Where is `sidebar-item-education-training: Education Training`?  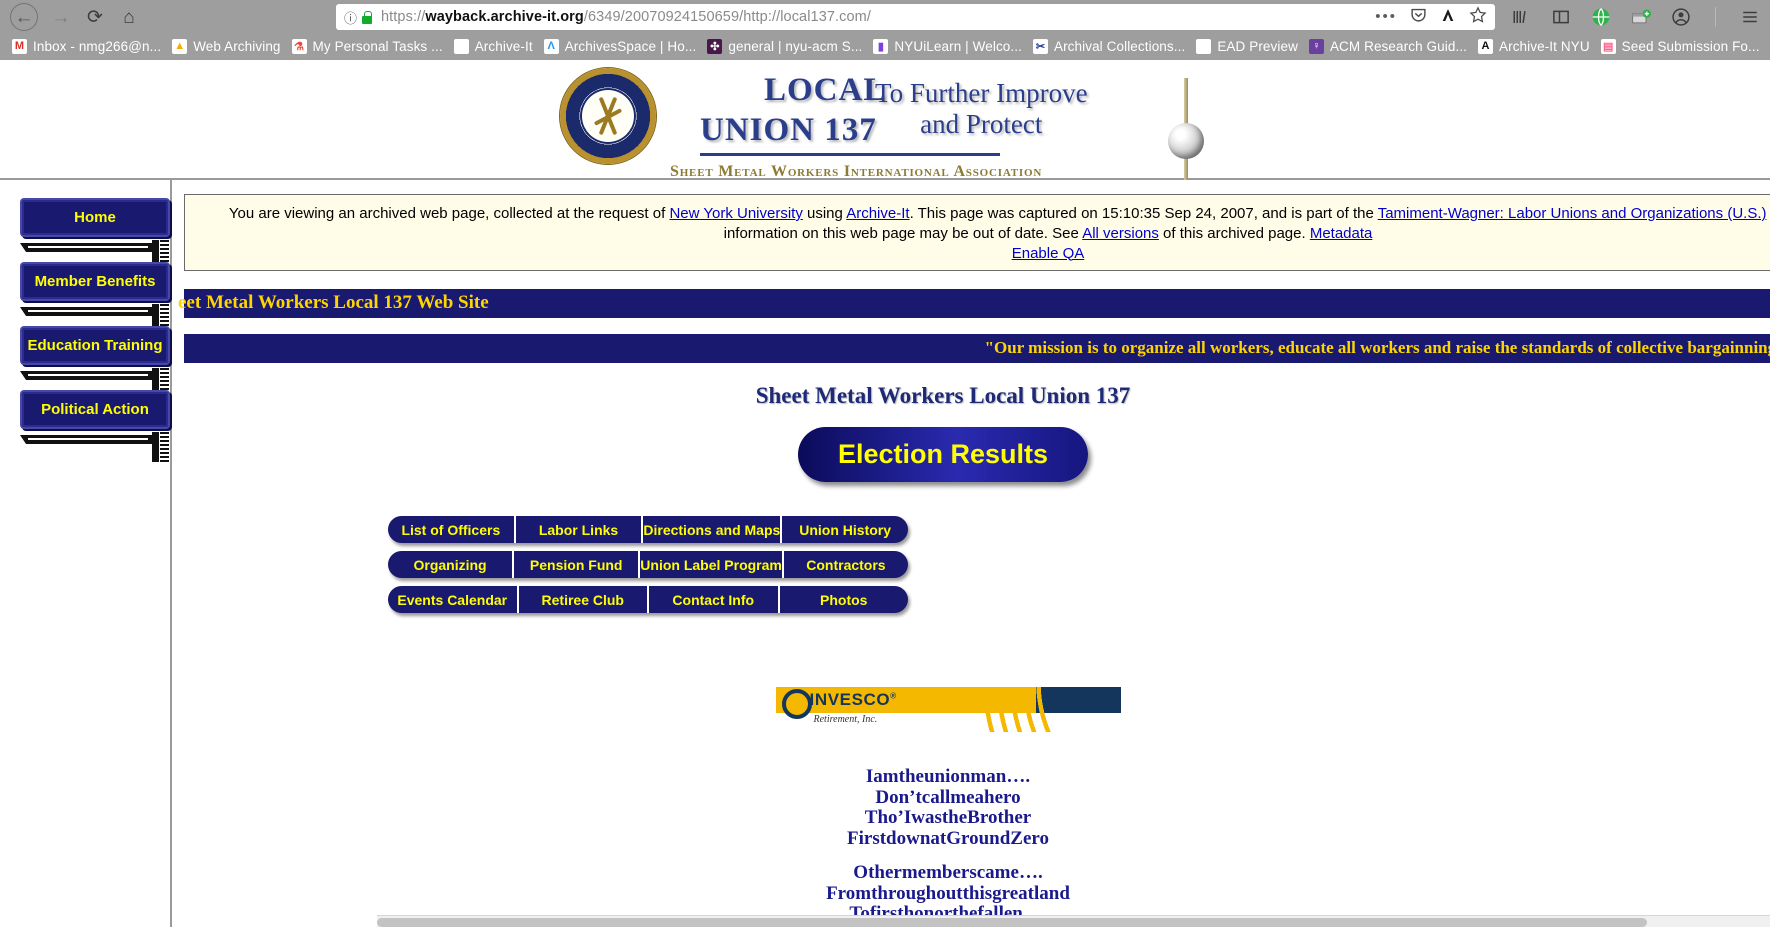 sidebar-item-education-training: Education Training is located at coordinates (95, 362).